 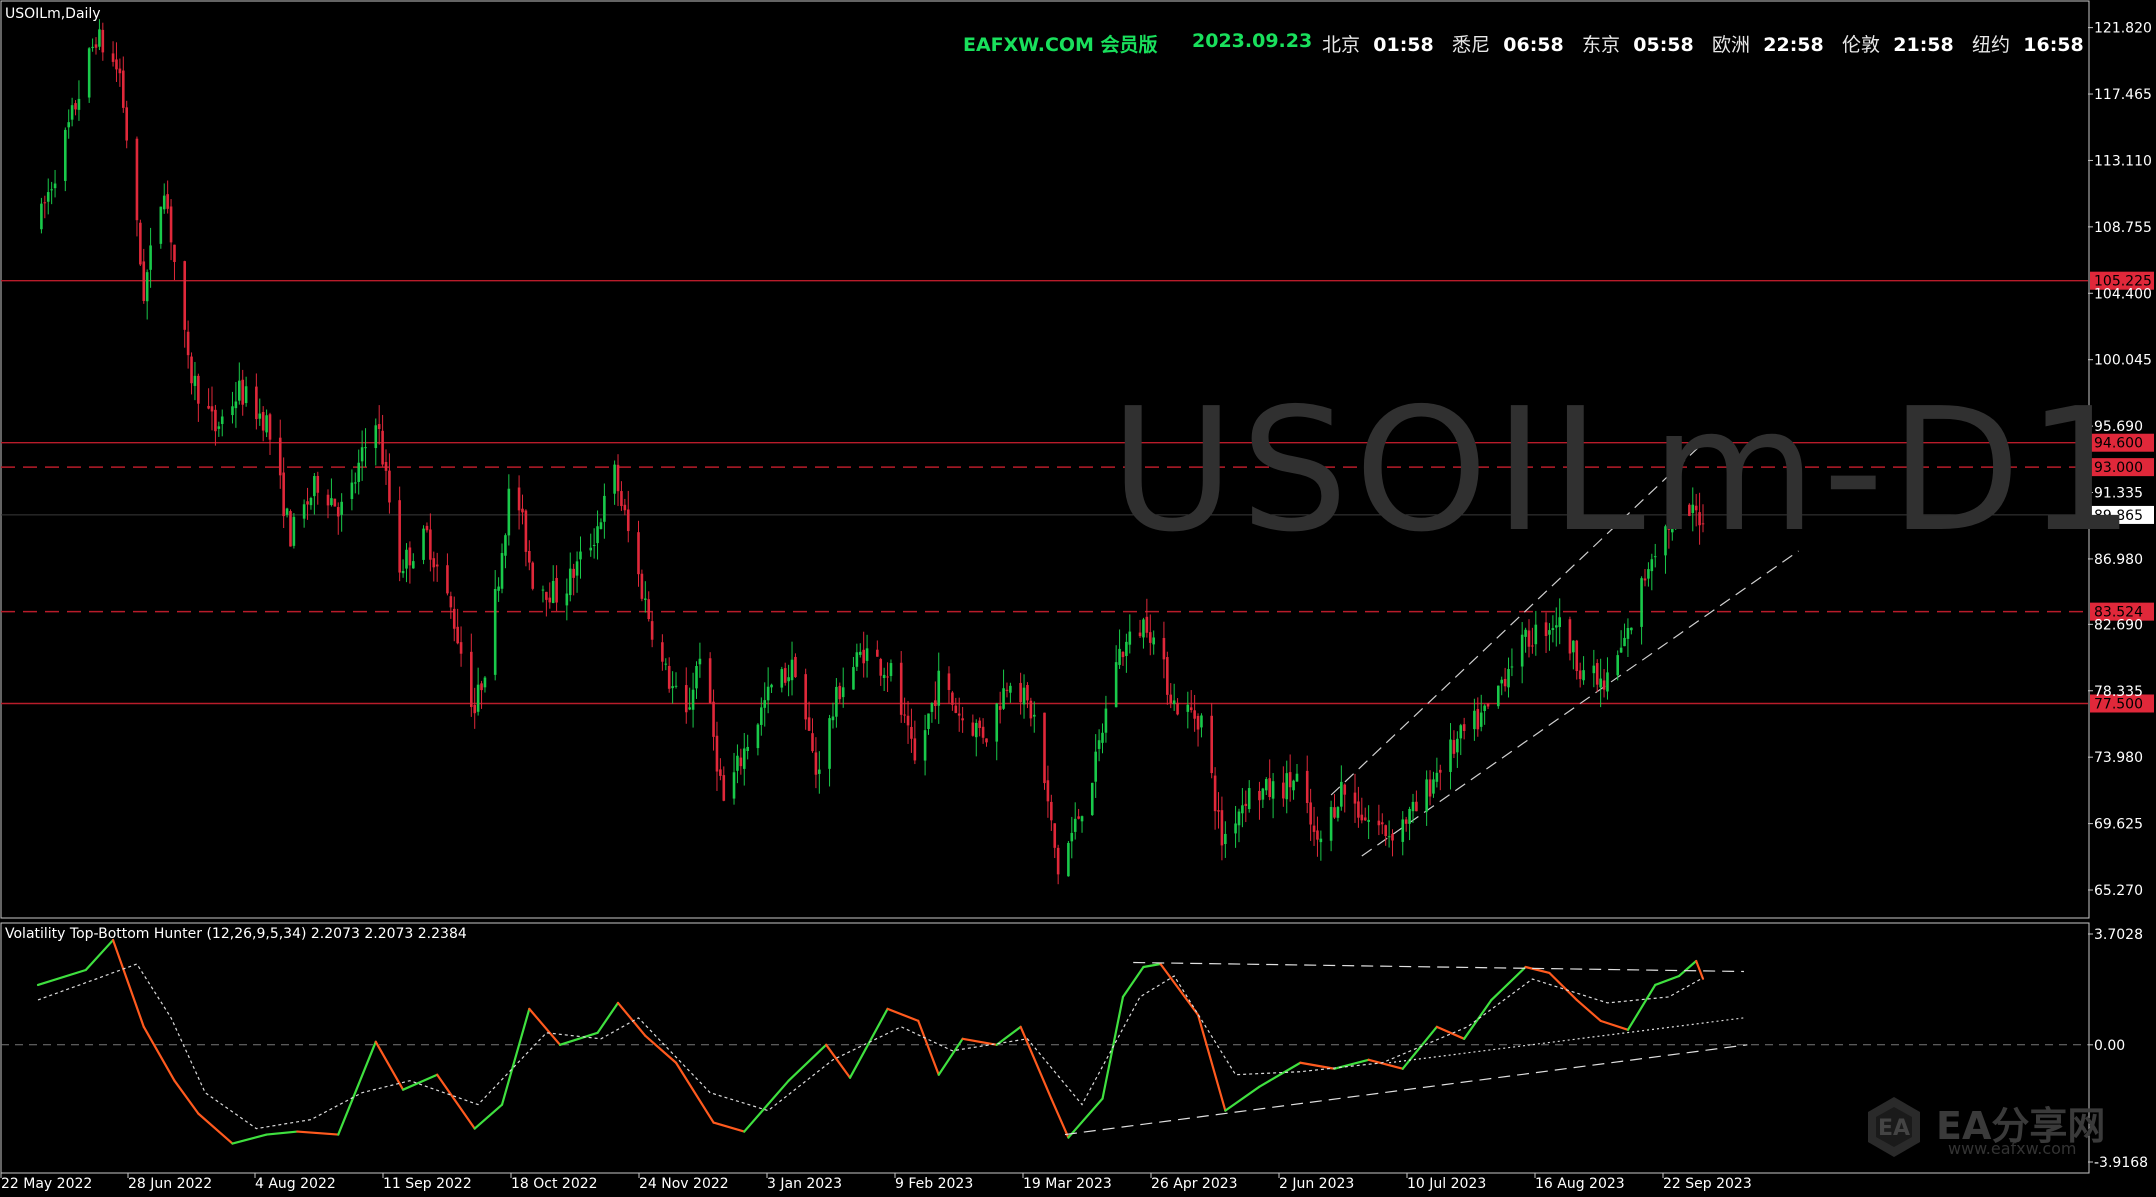 What do you see at coordinates (1898, 45) in the screenshot?
I see `clock-london: 伦敦 21:58` at bounding box center [1898, 45].